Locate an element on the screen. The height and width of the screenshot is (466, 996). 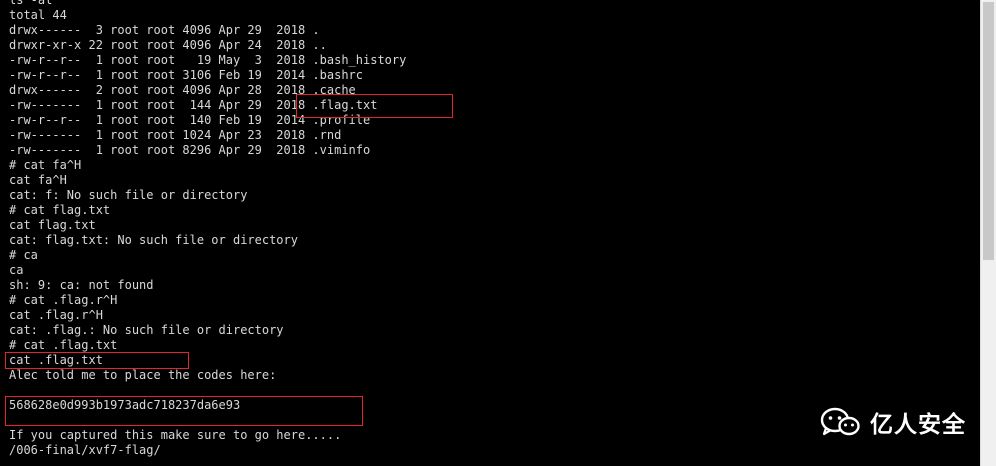
flag-code-highlight is located at coordinates (184, 411).